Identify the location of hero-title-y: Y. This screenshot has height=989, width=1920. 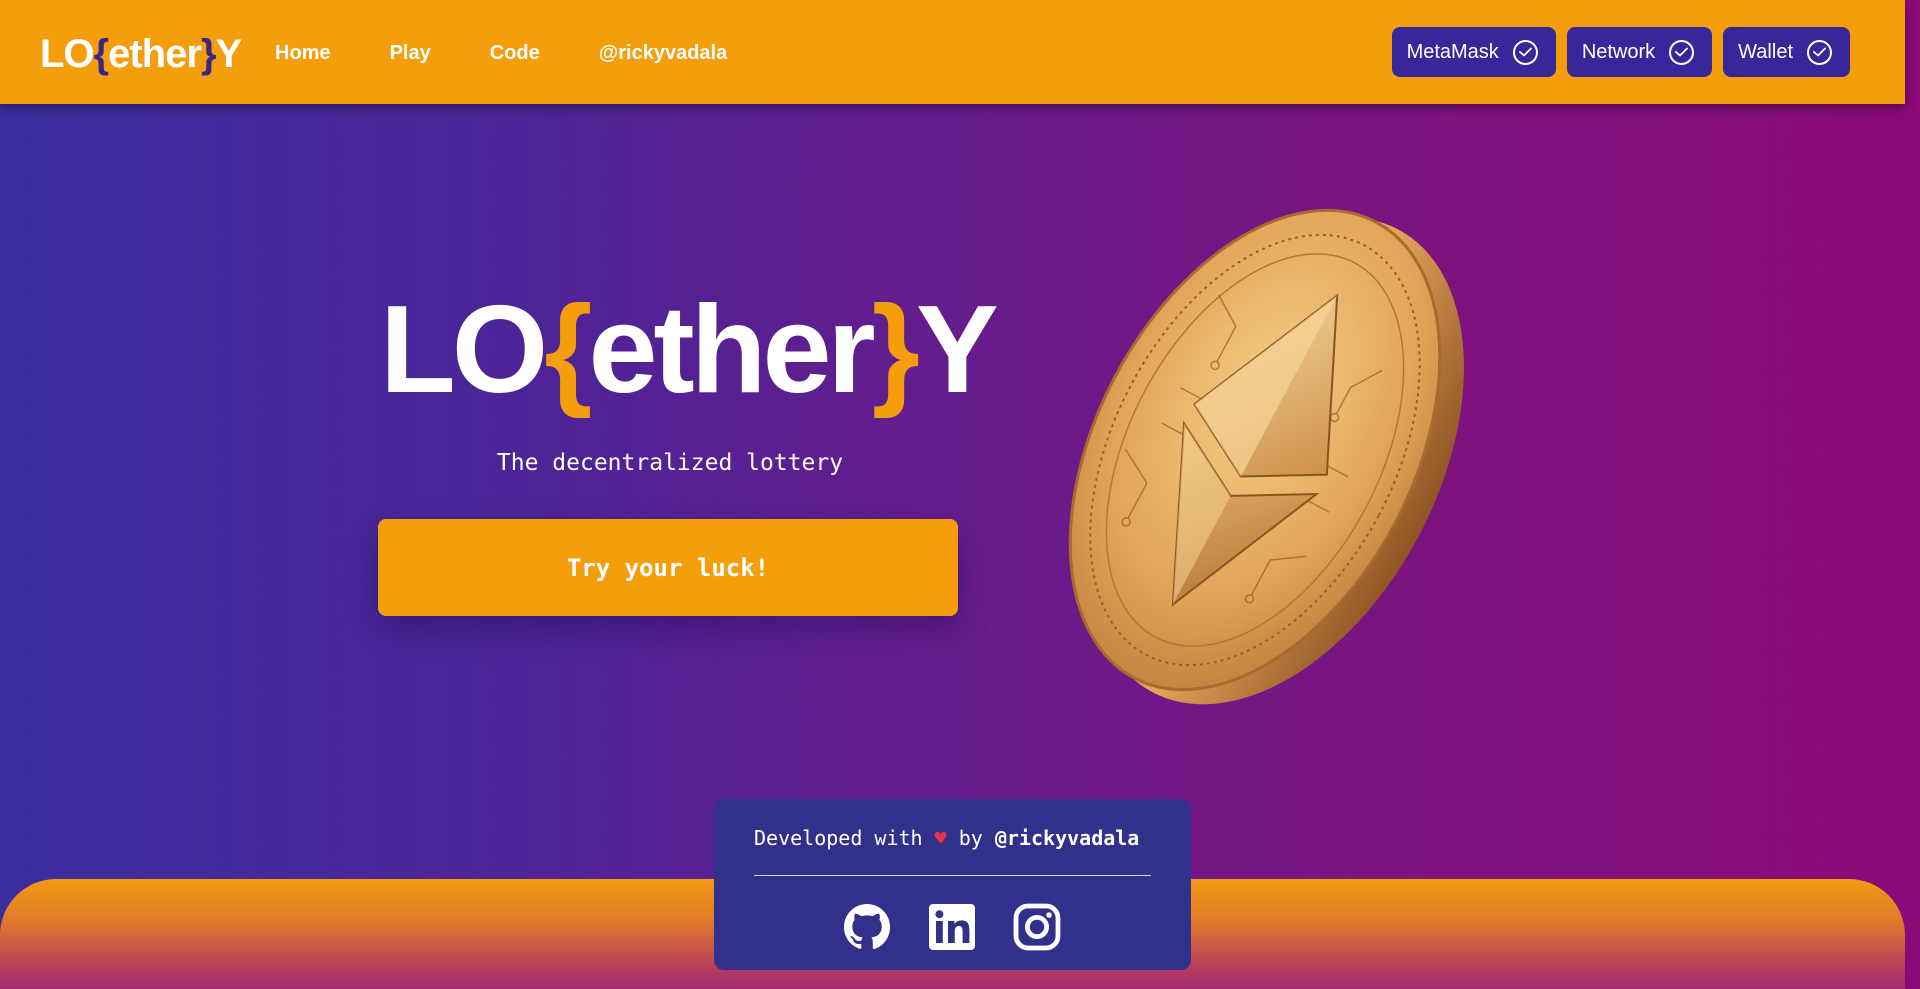
(957, 350).